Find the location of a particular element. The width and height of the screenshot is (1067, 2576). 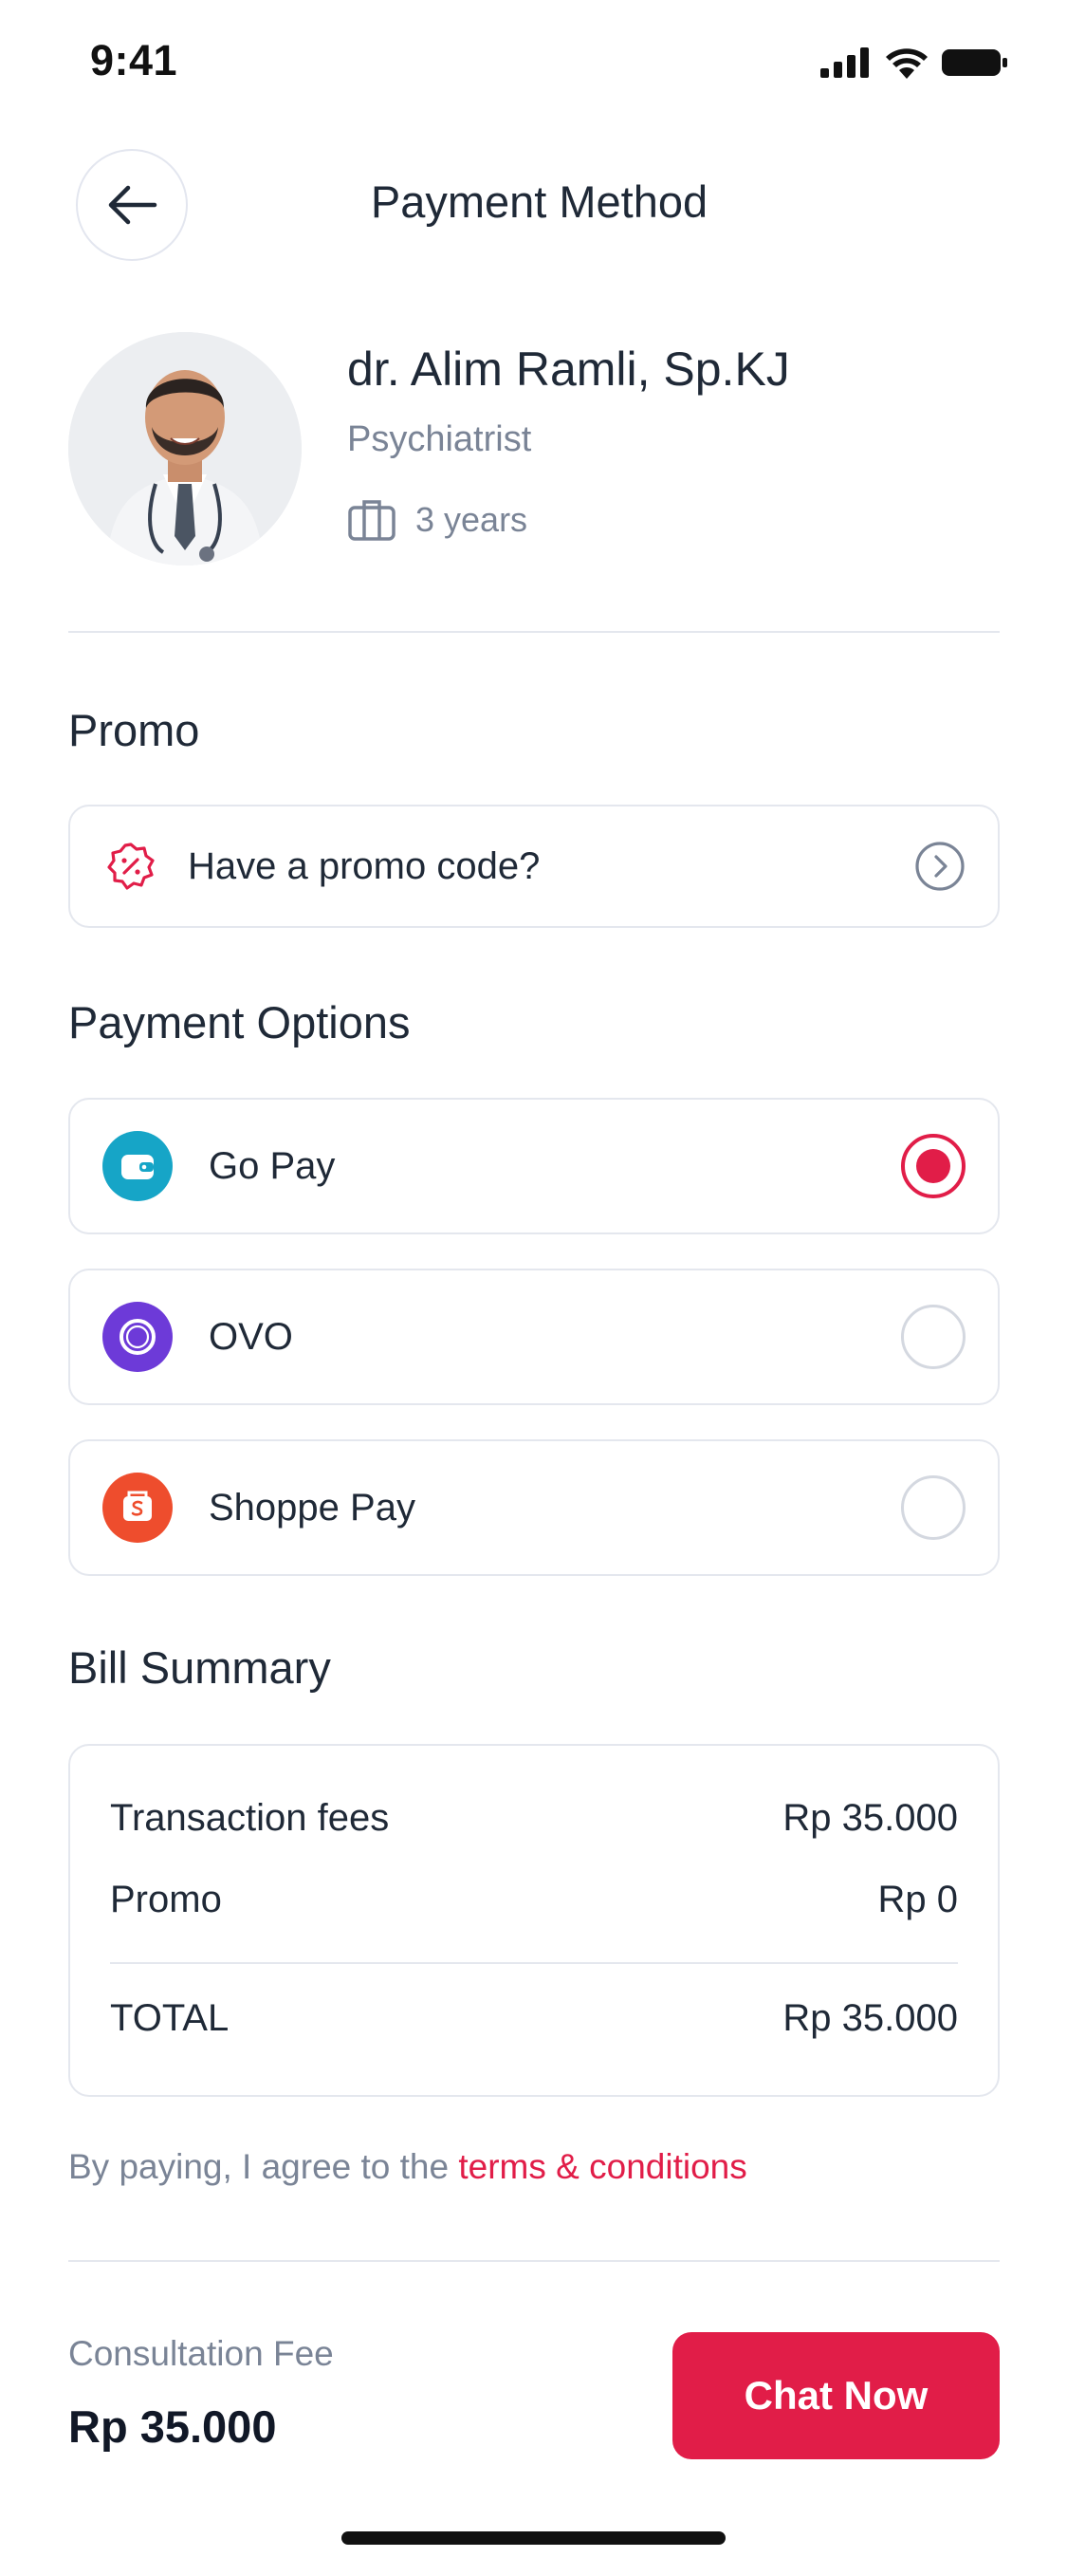

divider is located at coordinates (534, 632).